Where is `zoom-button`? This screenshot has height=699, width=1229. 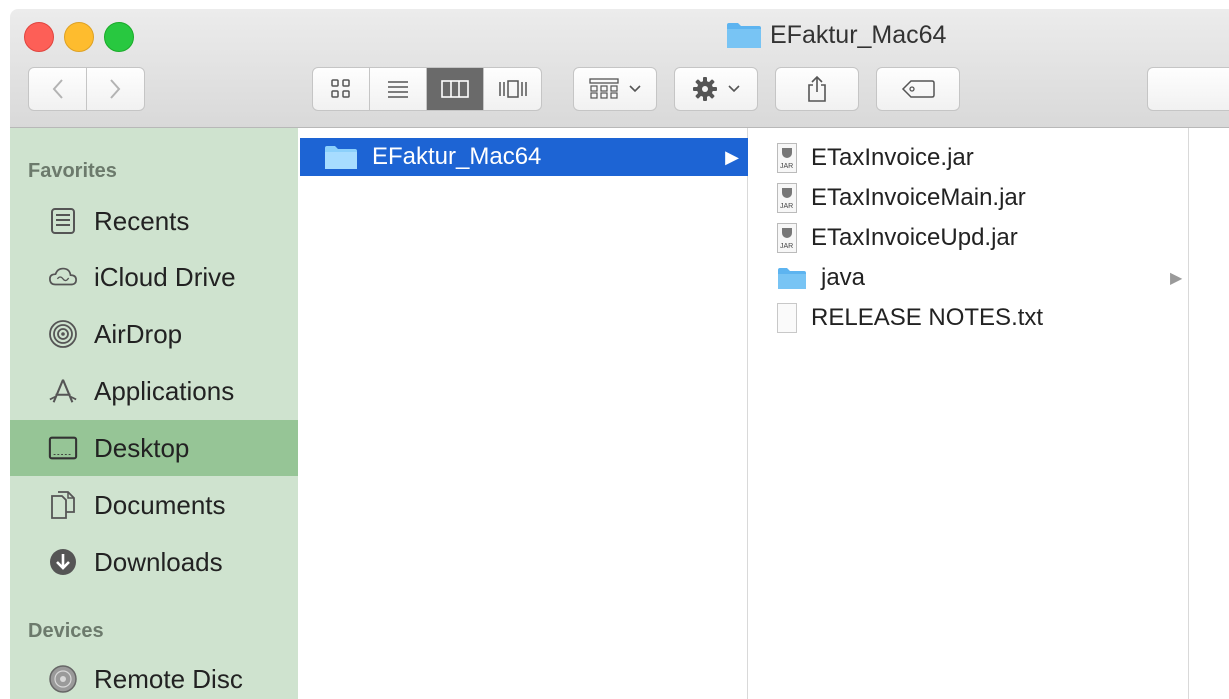
zoom-button is located at coordinates (119, 37).